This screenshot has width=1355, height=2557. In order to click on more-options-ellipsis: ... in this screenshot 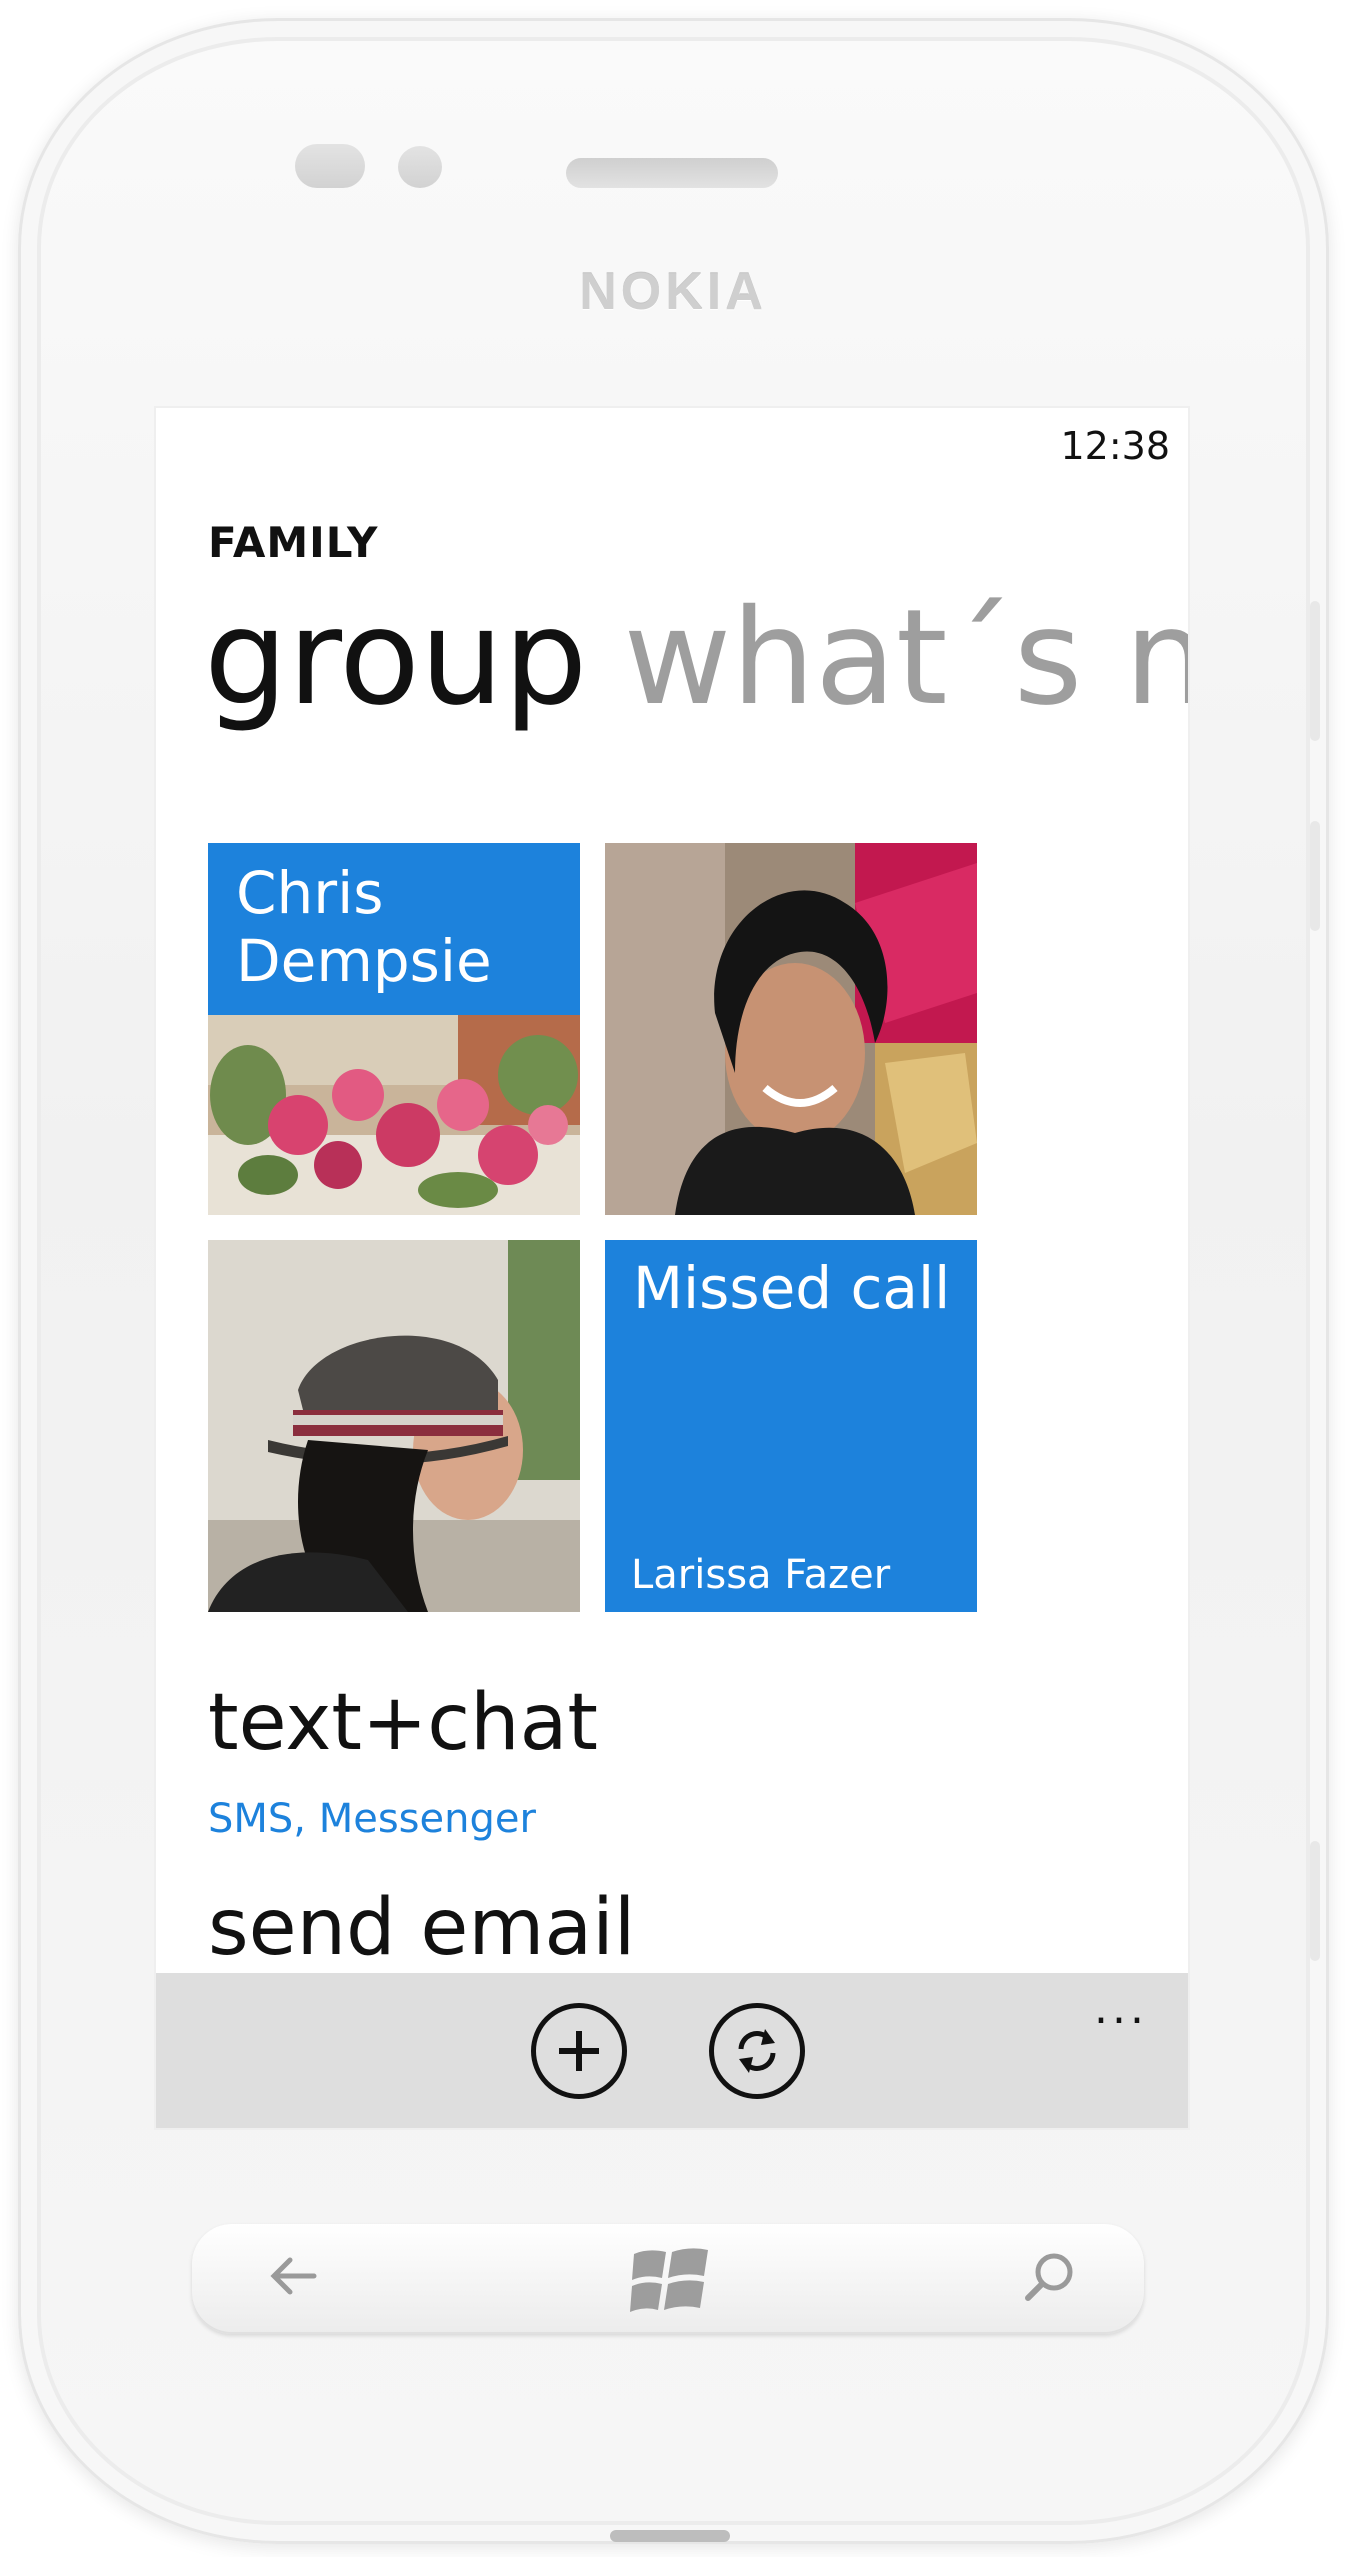, I will do `click(1121, 2008)`.